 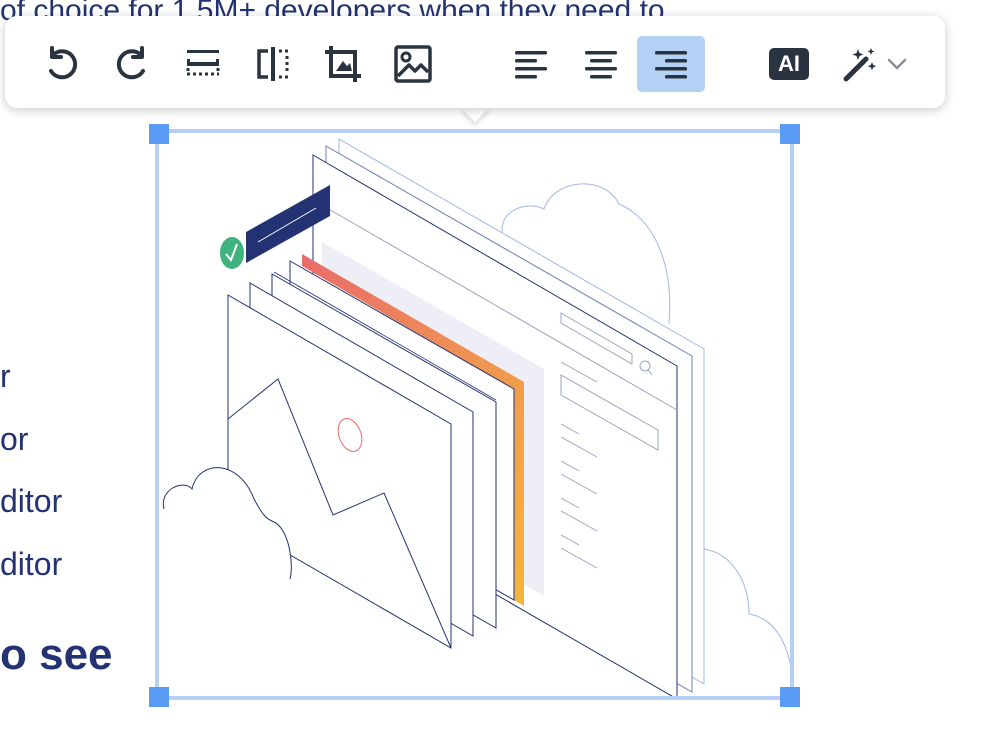 I want to click on redo-button, so click(x=132, y=64).